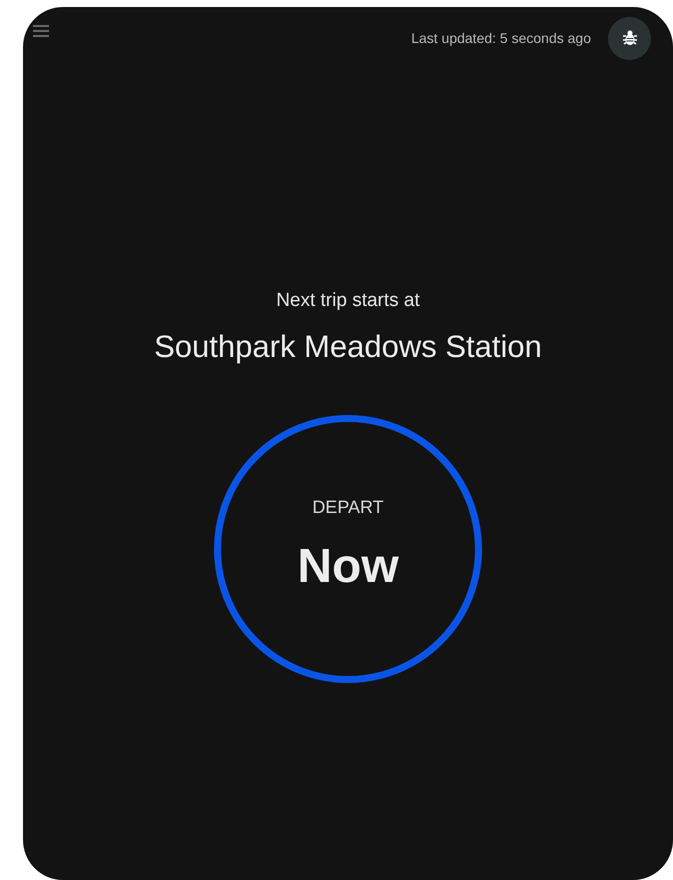  I want to click on departure-time: Now, so click(348, 567).